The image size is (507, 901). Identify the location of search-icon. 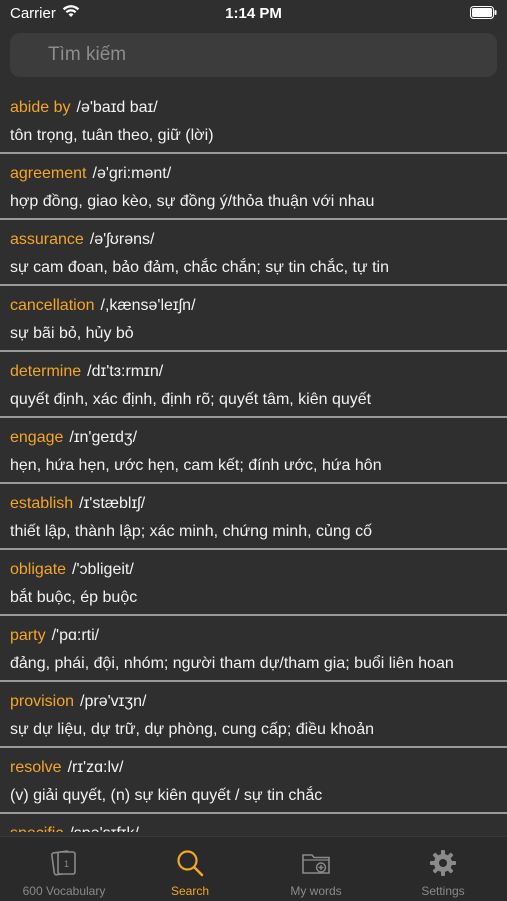
(190, 863).